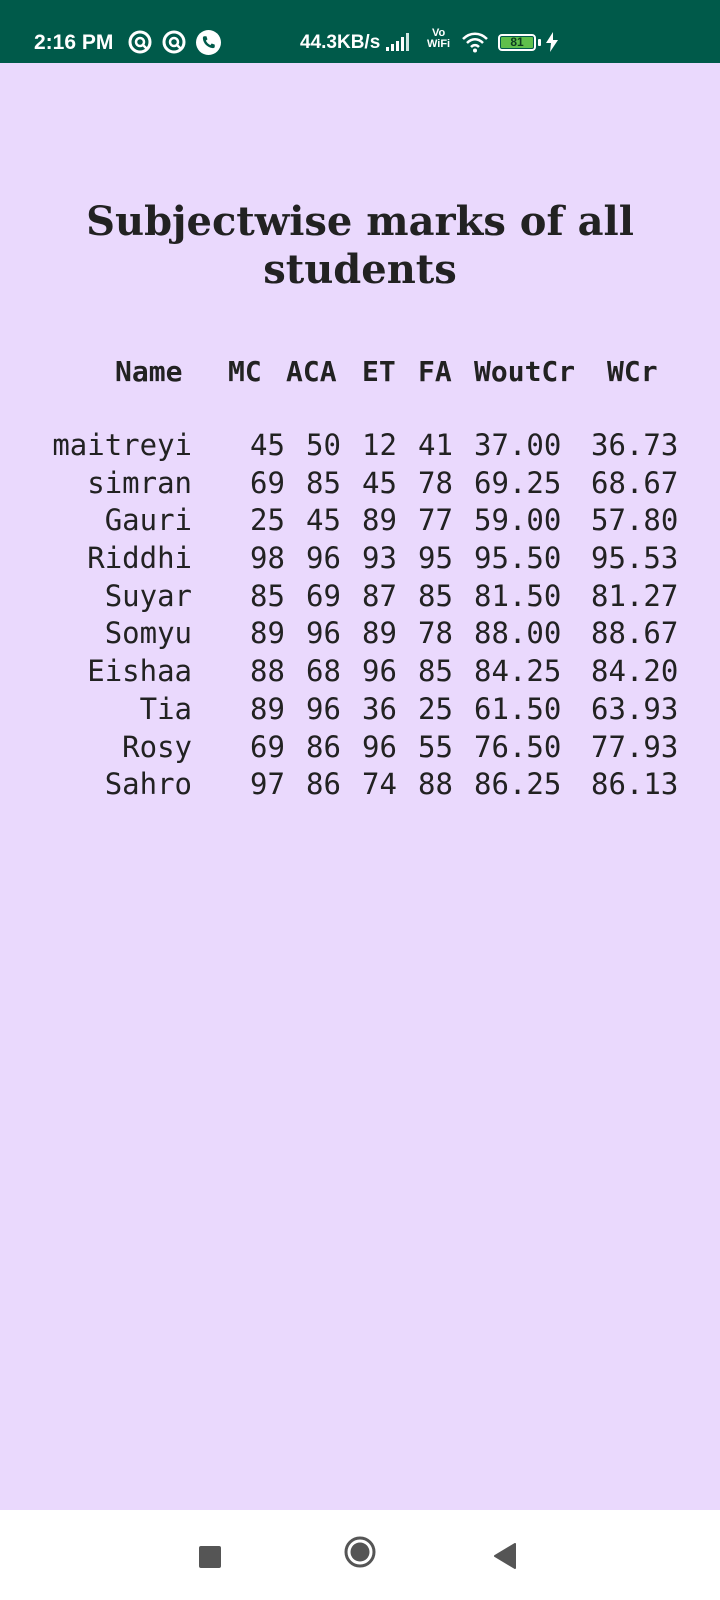 This screenshot has width=720, height=1600. Describe the element at coordinates (435, 371) in the screenshot. I see `header-fa: FA` at that location.